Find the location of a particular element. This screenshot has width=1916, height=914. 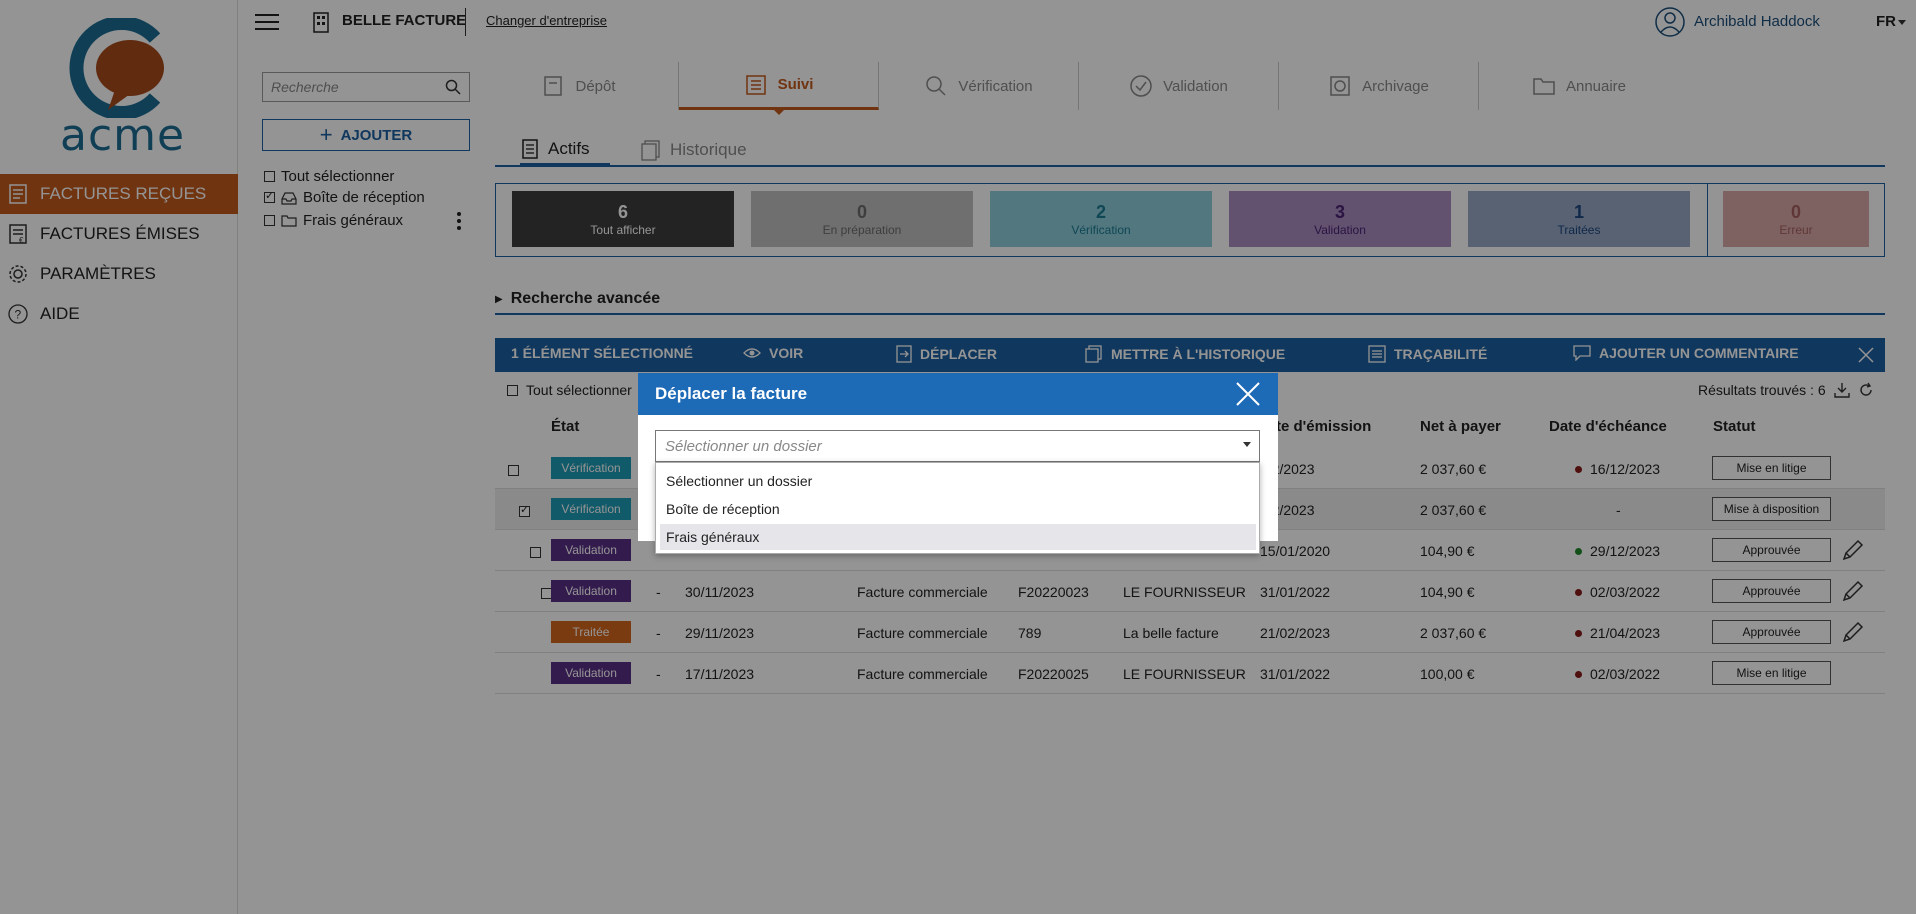

modal-title: Déplacer la facture is located at coordinates (958, 394).